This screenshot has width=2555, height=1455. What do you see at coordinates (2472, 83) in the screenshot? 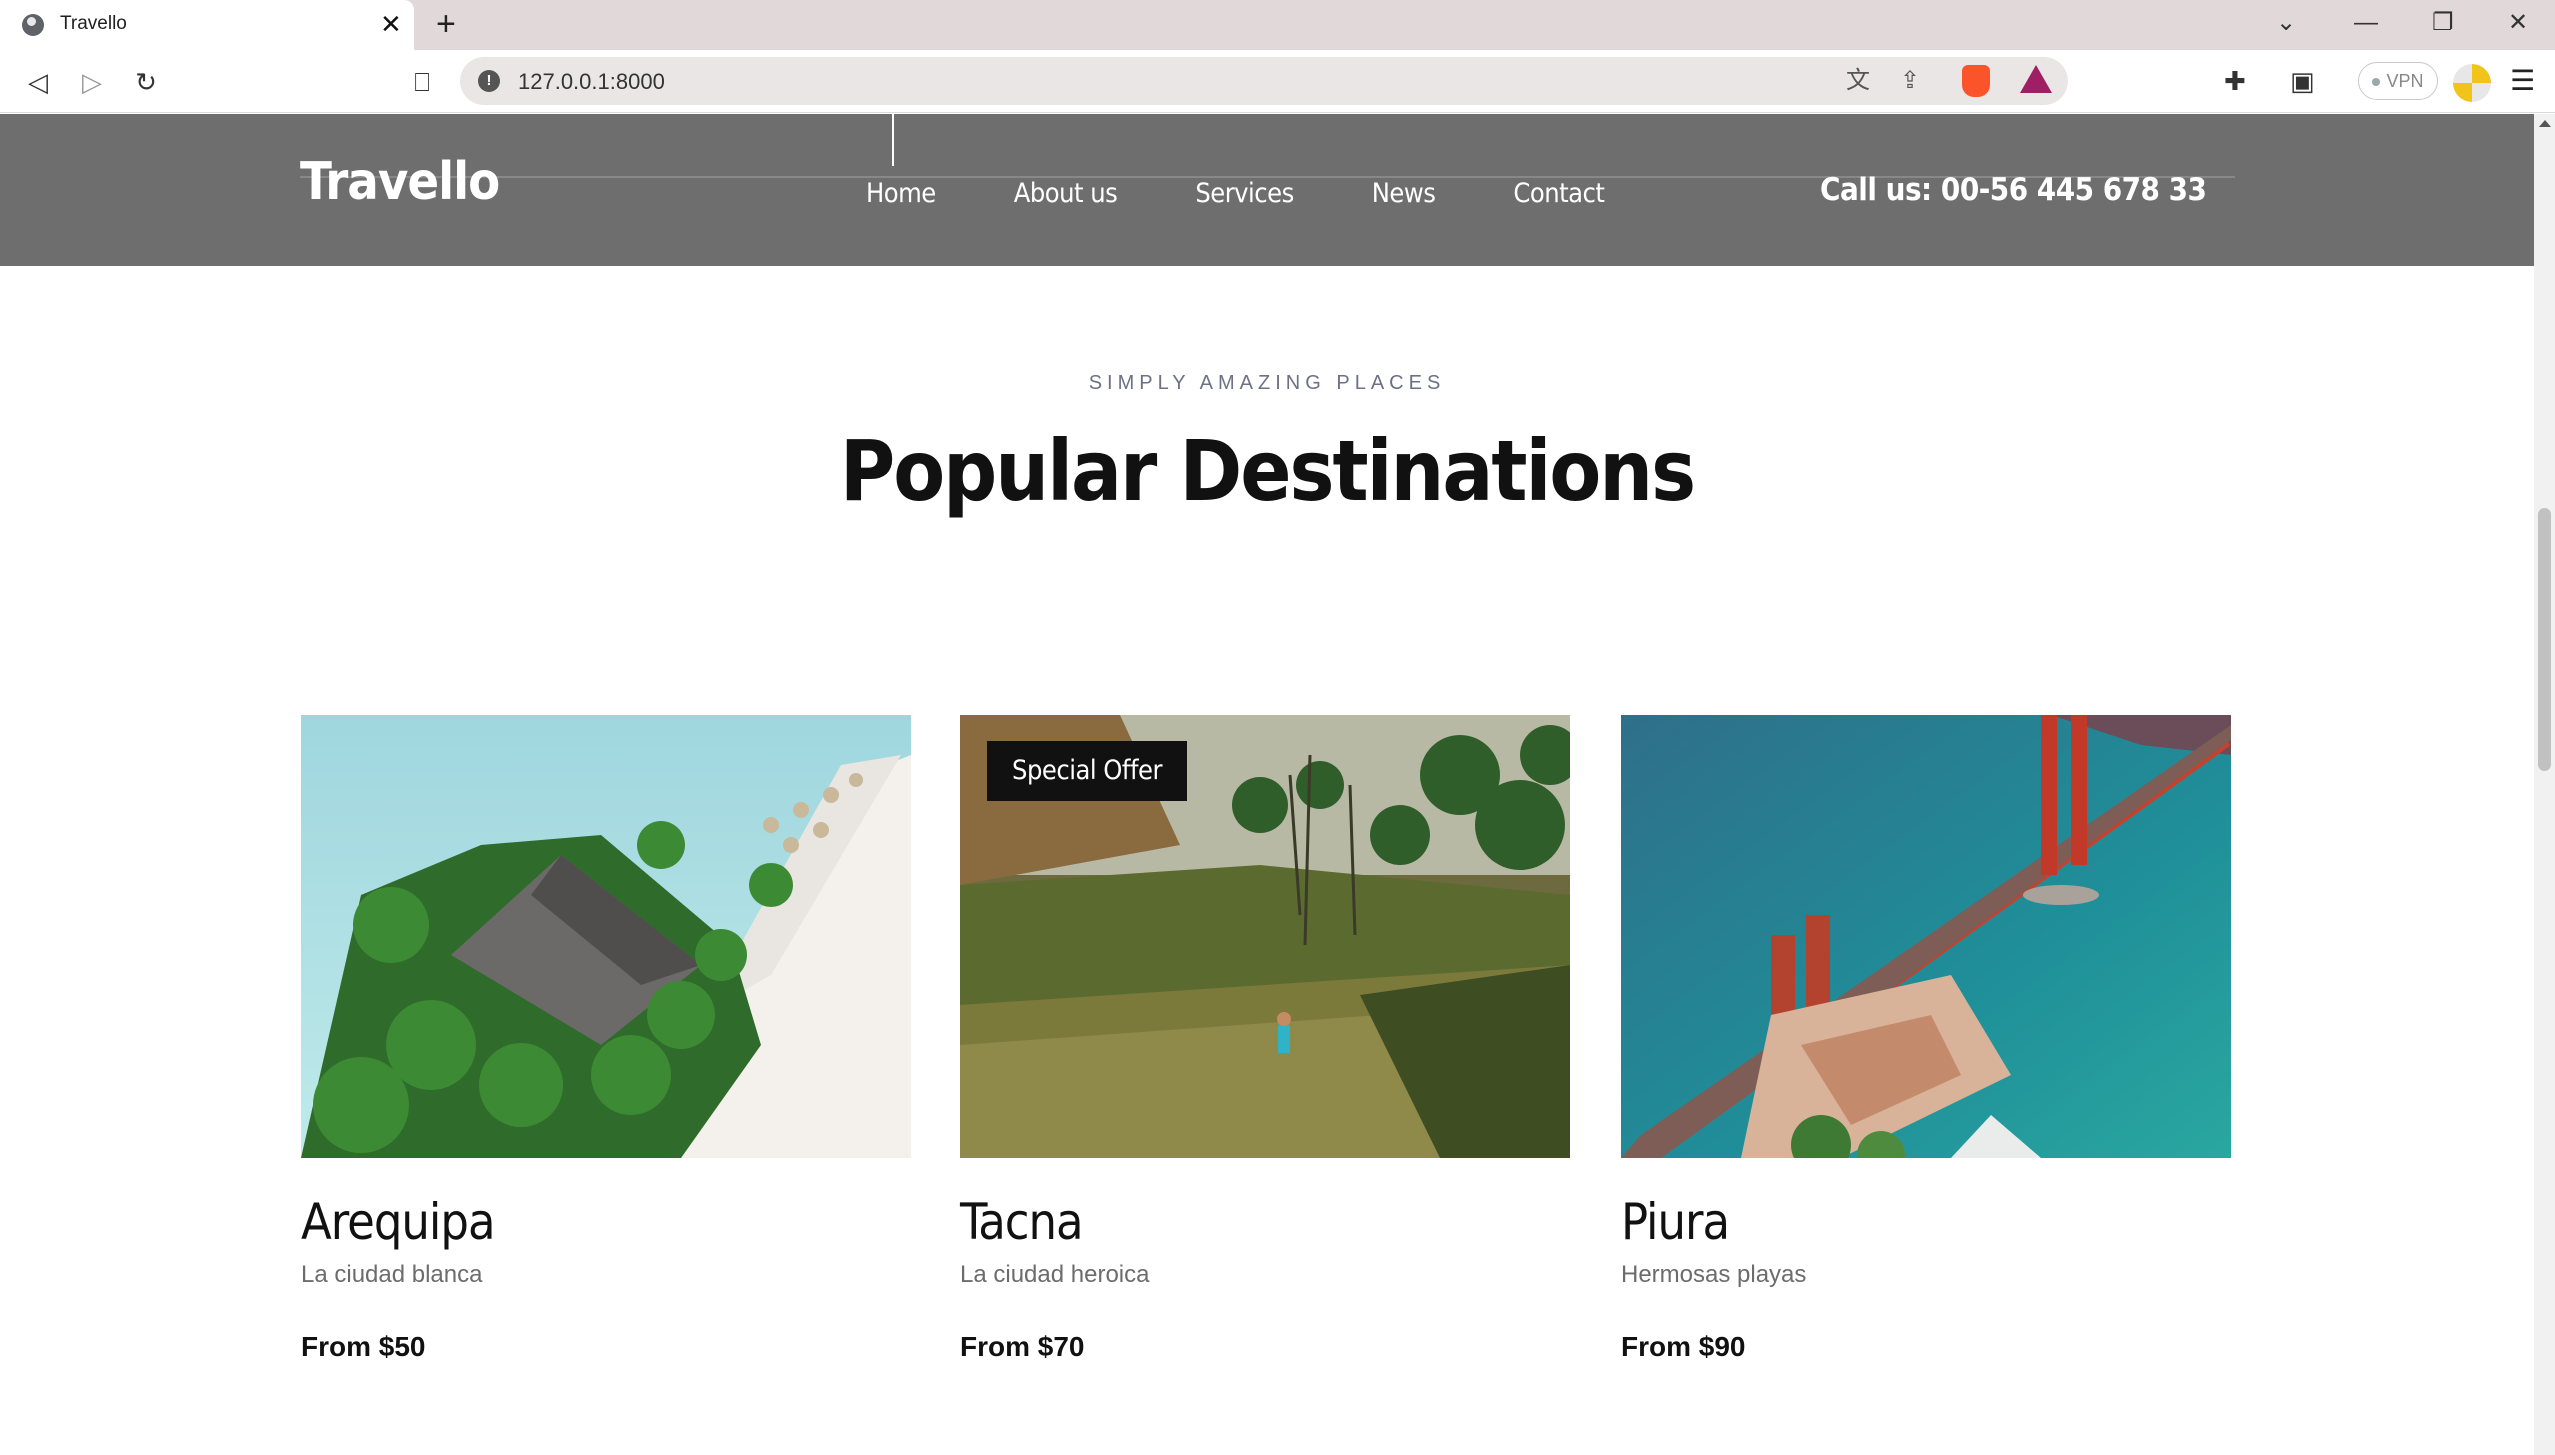
I see `profile-avatar` at bounding box center [2472, 83].